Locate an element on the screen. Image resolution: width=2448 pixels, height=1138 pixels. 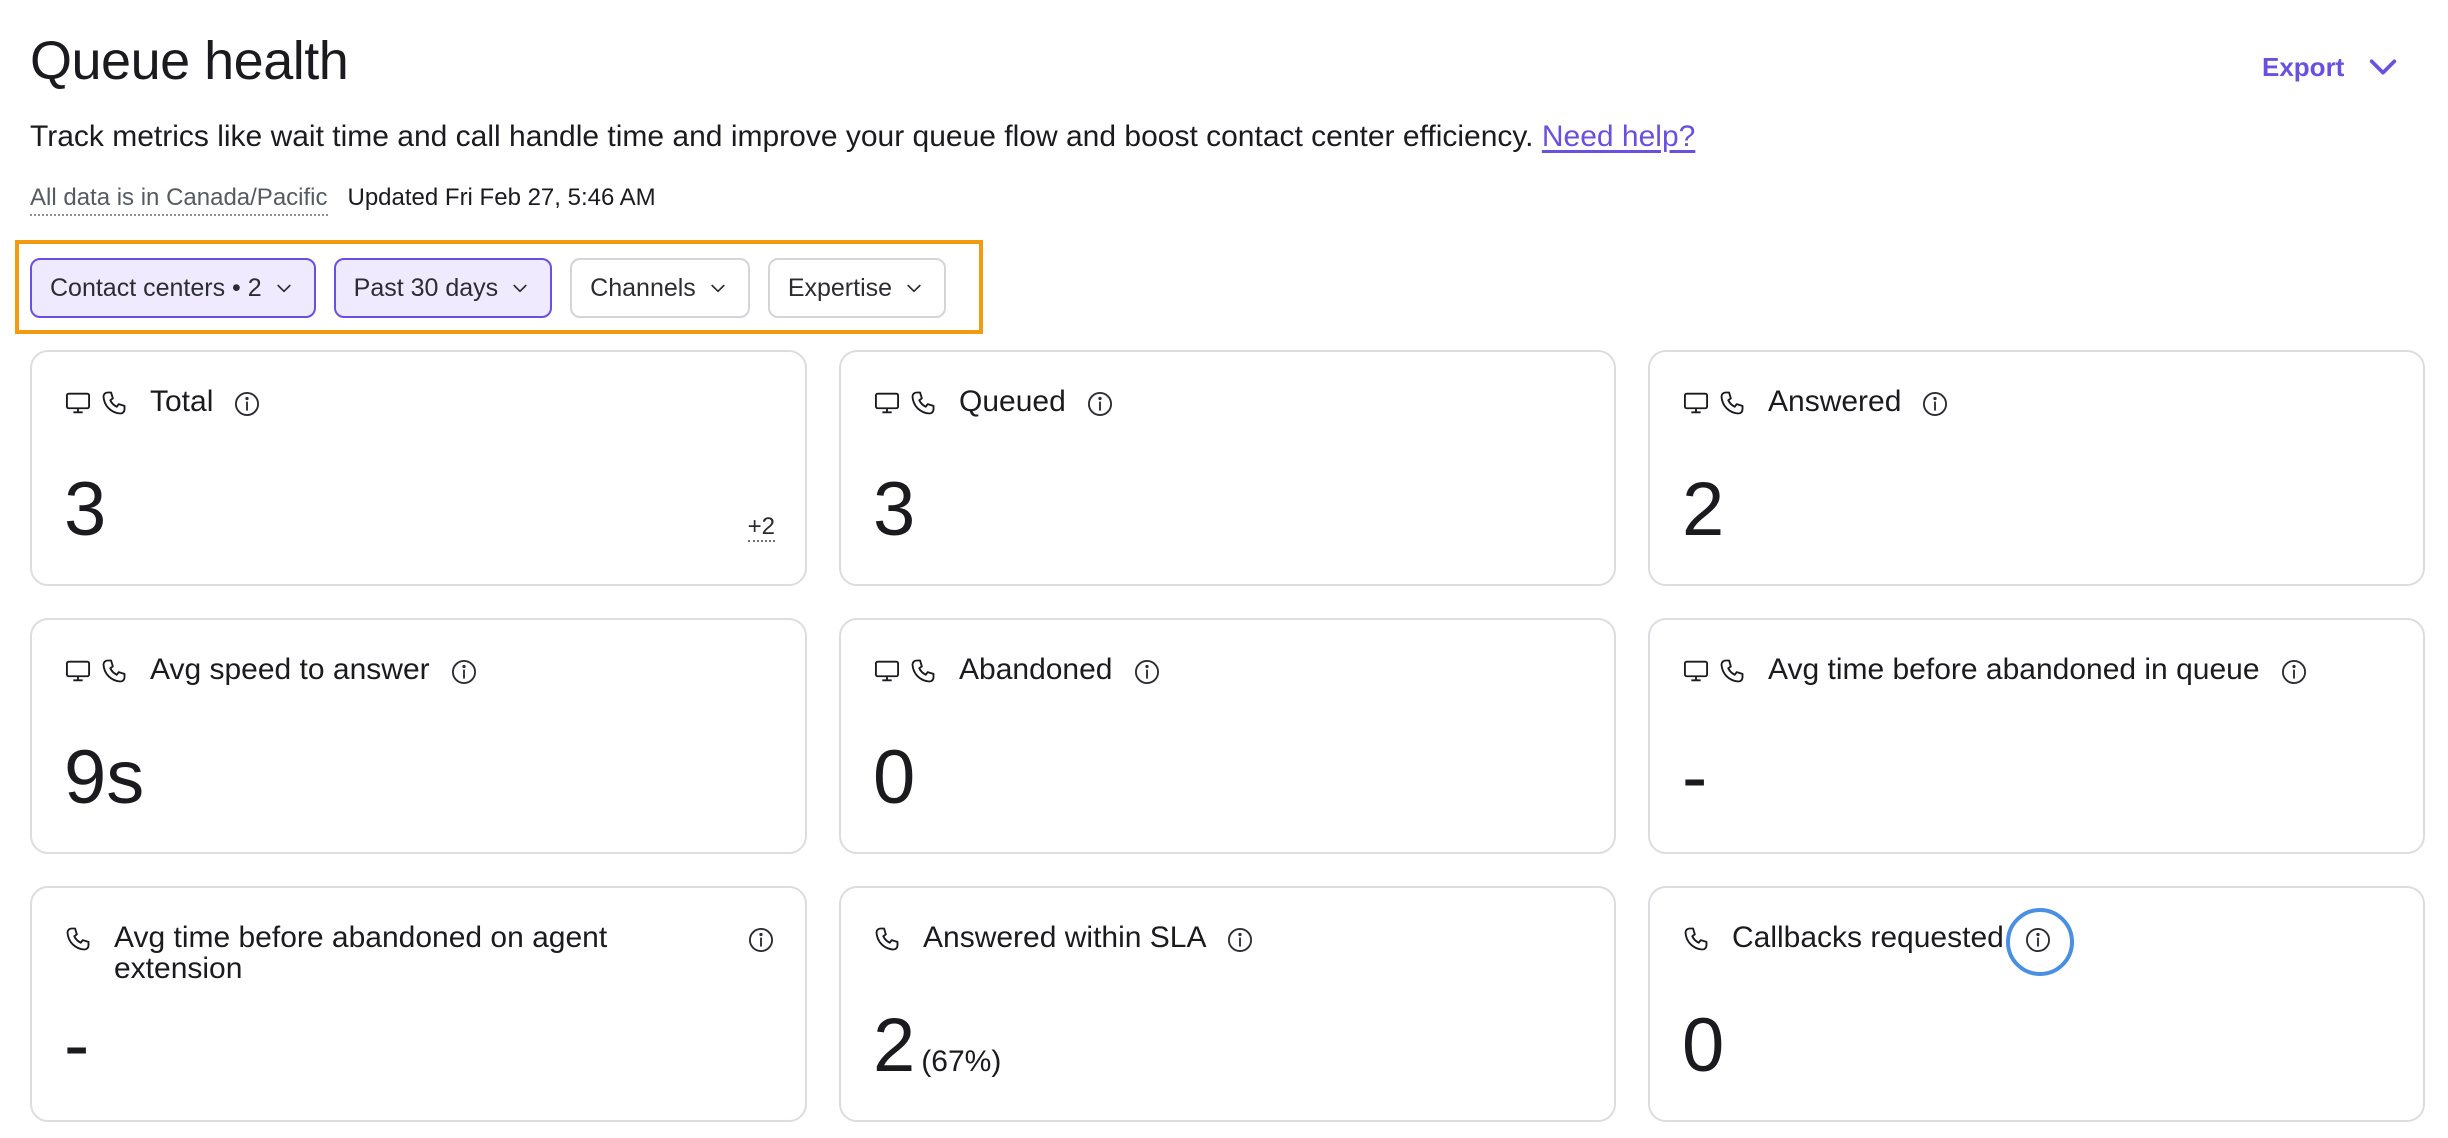
page-title: Queue health is located at coordinates (189, 61).